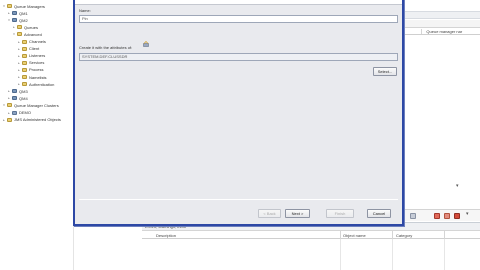 This screenshot has height=270, width=480. Describe the element at coordinates (238, 19) in the screenshot. I see `name-field: Pin` at that location.